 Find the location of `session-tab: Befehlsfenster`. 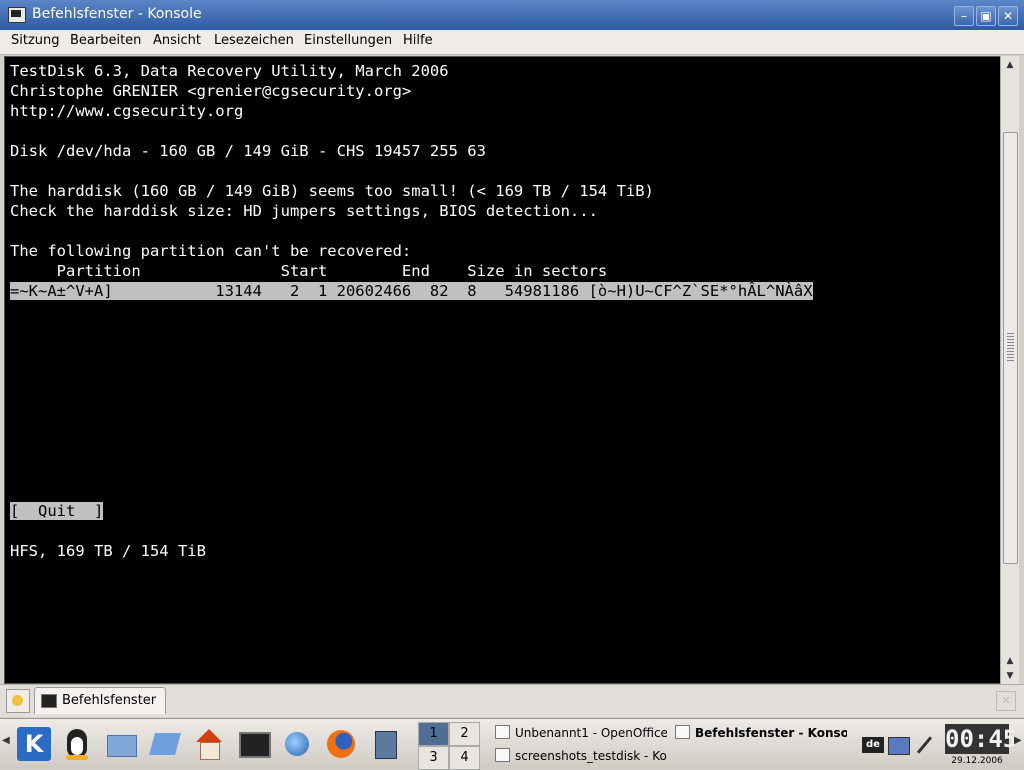

session-tab: Befehlsfenster is located at coordinates (100, 700).